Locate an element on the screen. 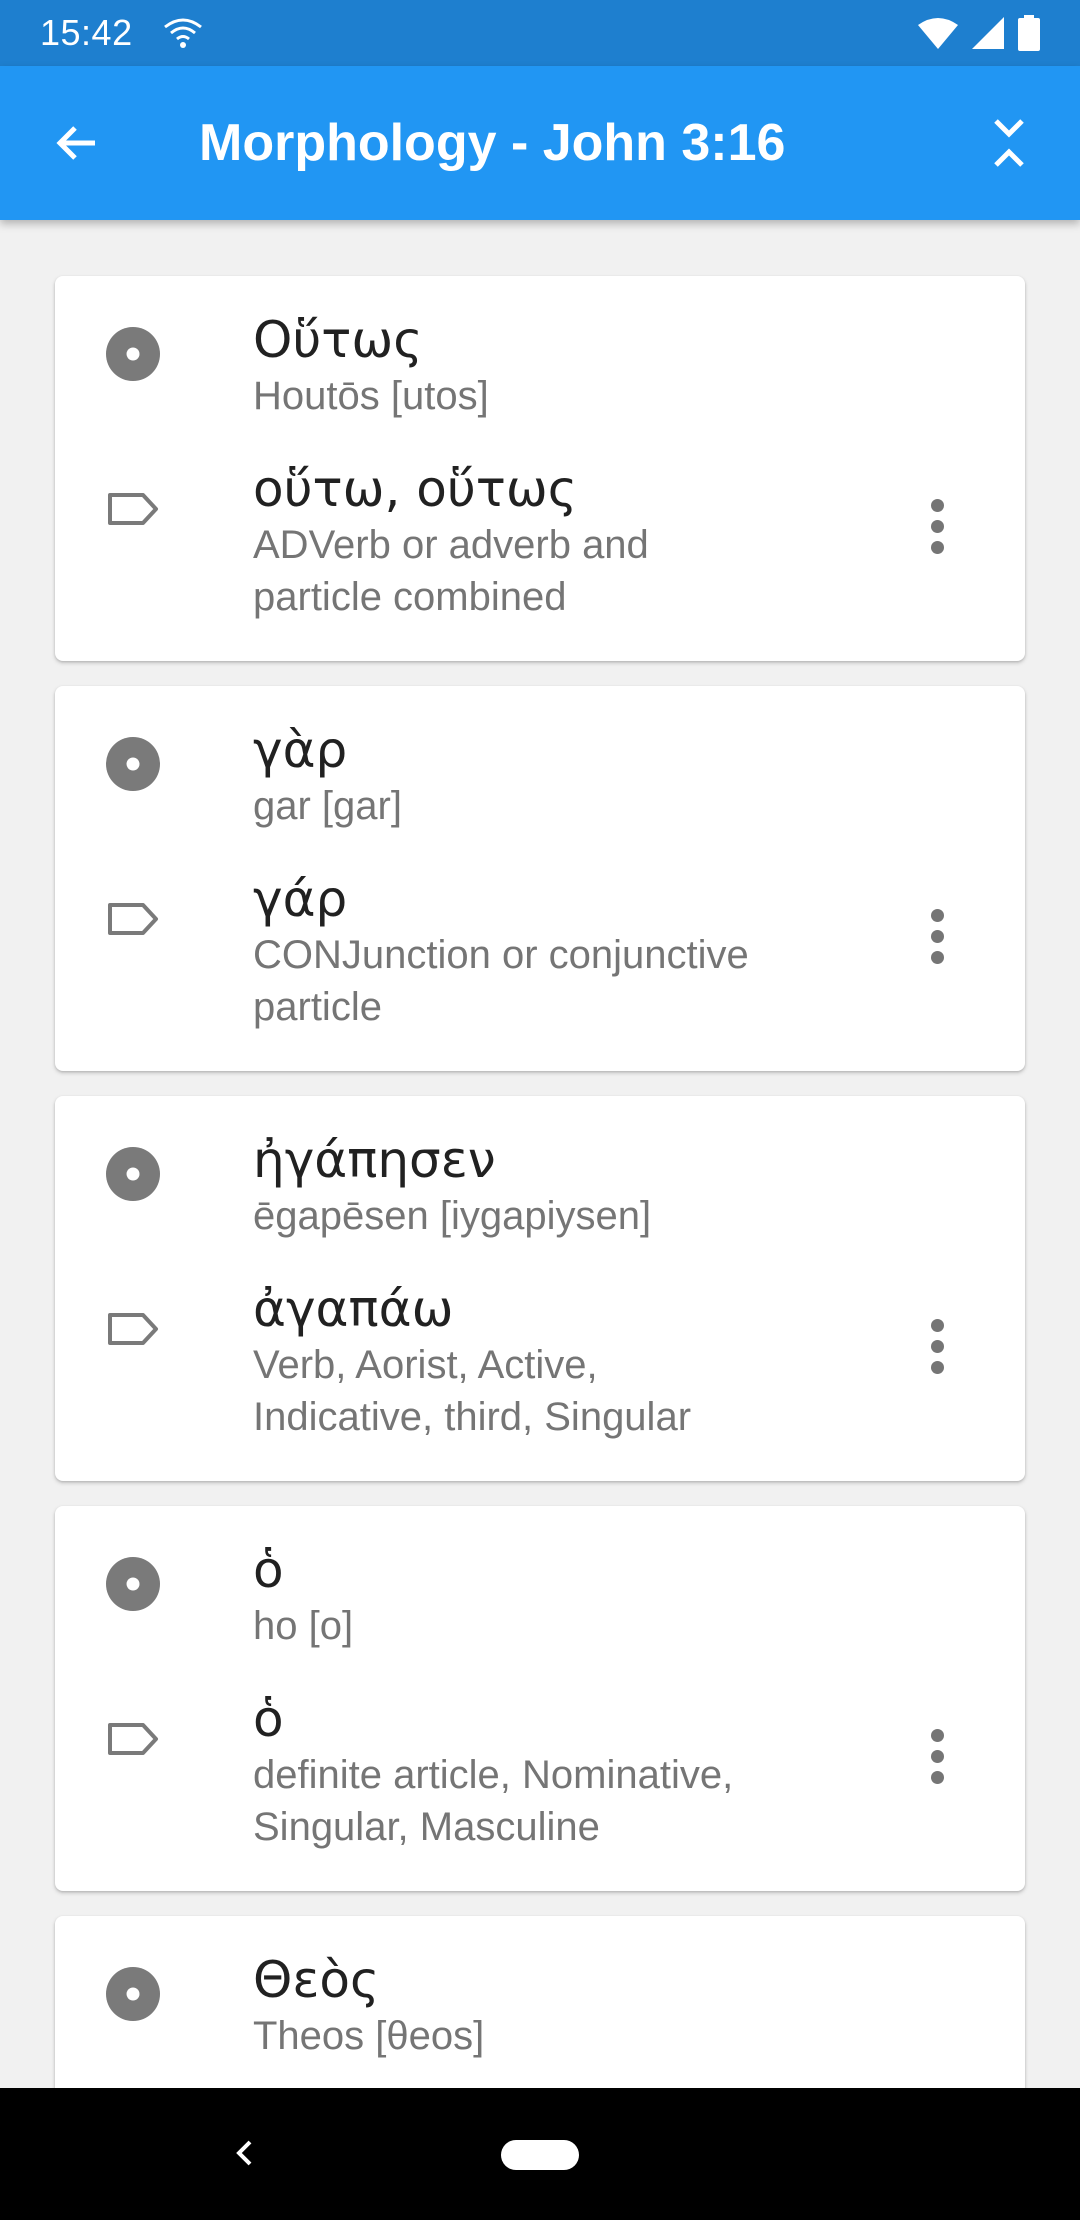 The width and height of the screenshot is (1080, 2220). navigation-bar is located at coordinates (540, 2154).